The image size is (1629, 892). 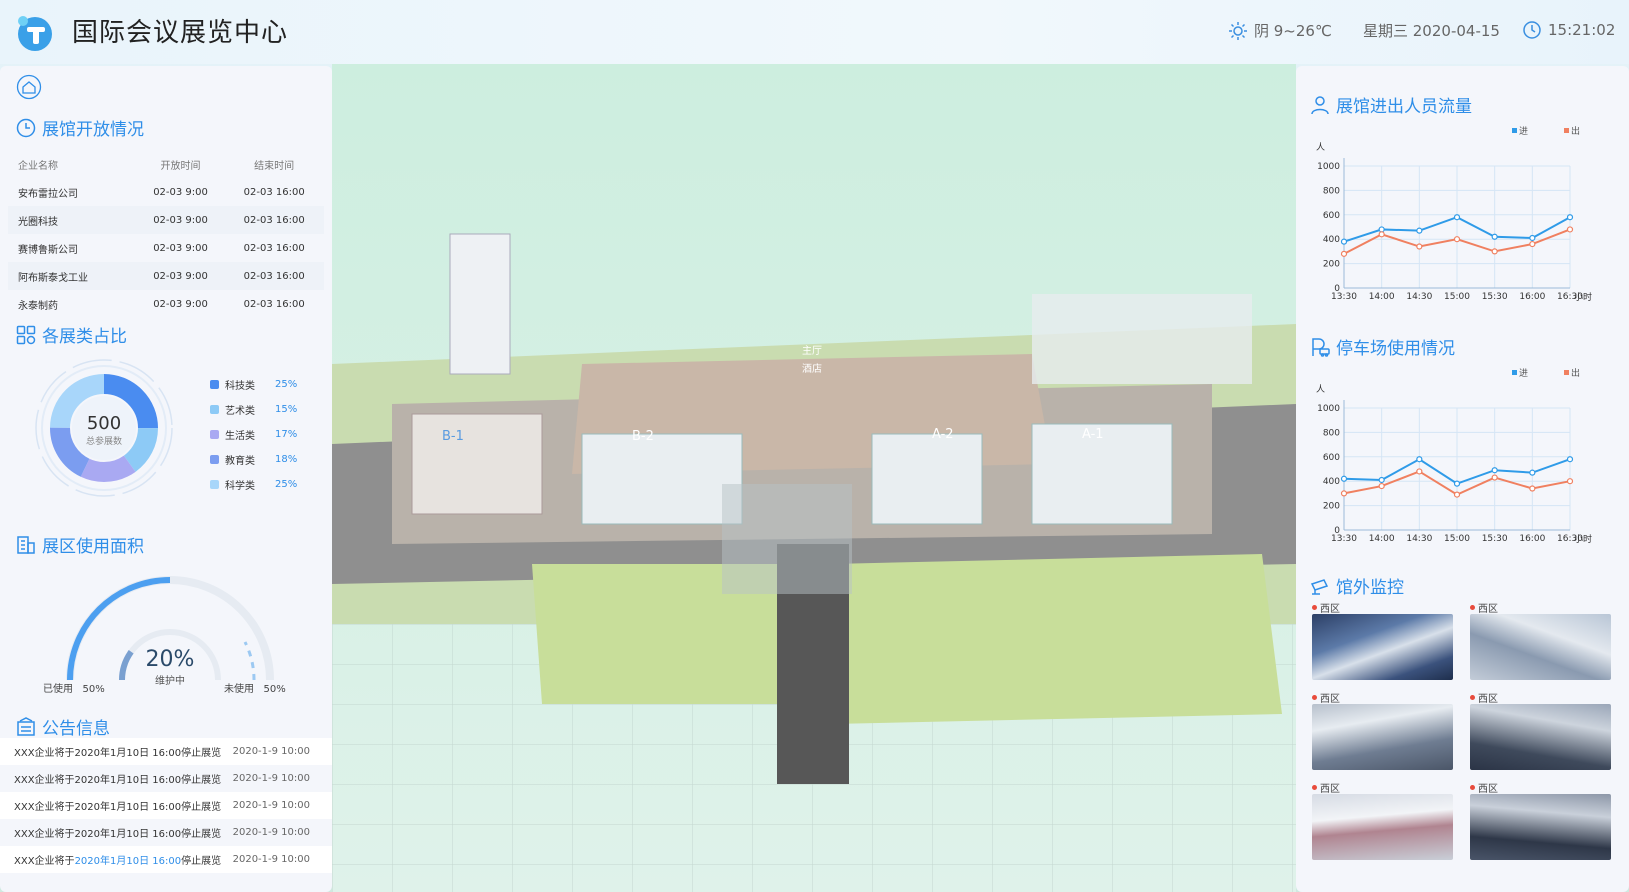 I want to click on scene-label-b2: B-2, so click(x=643, y=436).